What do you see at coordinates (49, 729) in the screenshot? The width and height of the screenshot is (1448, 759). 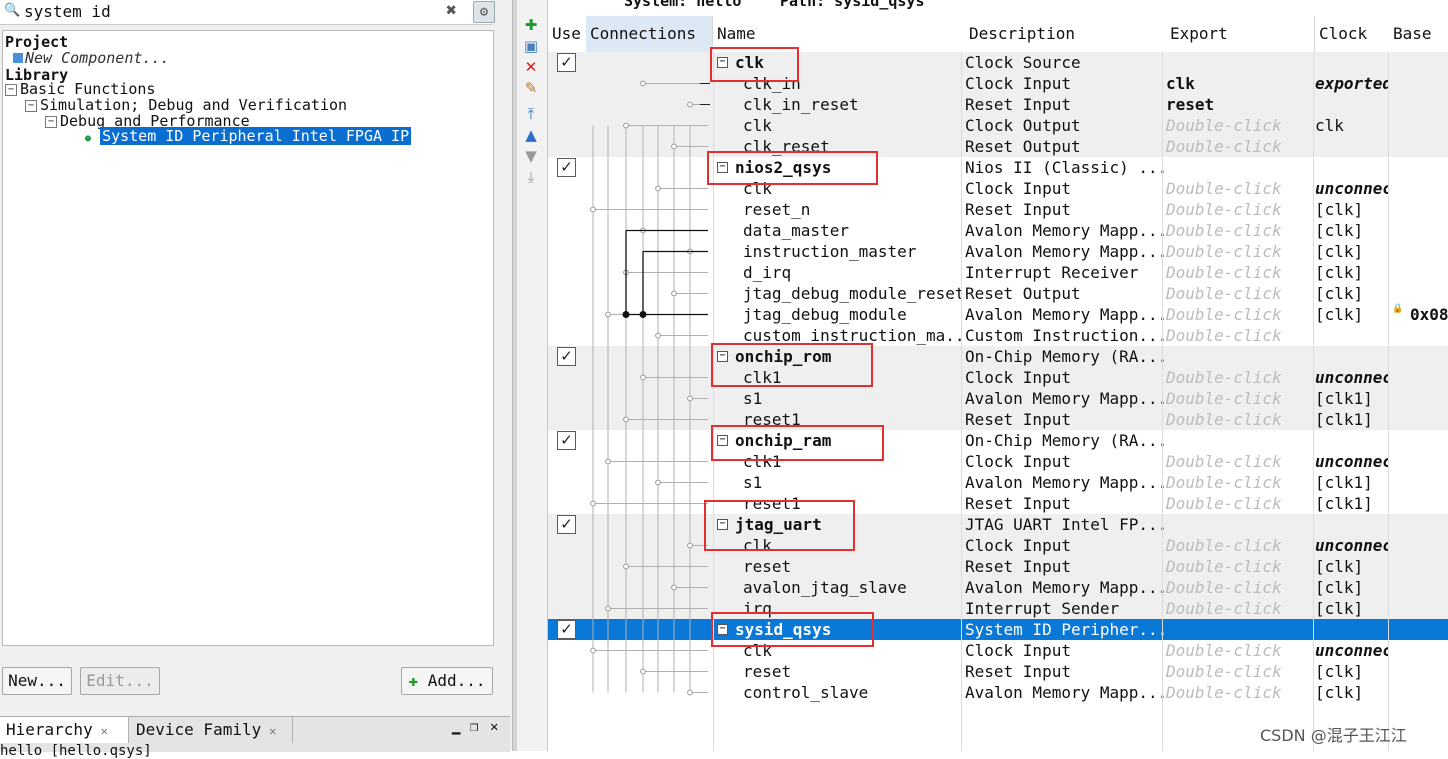 I see `hierarchy-tab-label: Hierarchy` at bounding box center [49, 729].